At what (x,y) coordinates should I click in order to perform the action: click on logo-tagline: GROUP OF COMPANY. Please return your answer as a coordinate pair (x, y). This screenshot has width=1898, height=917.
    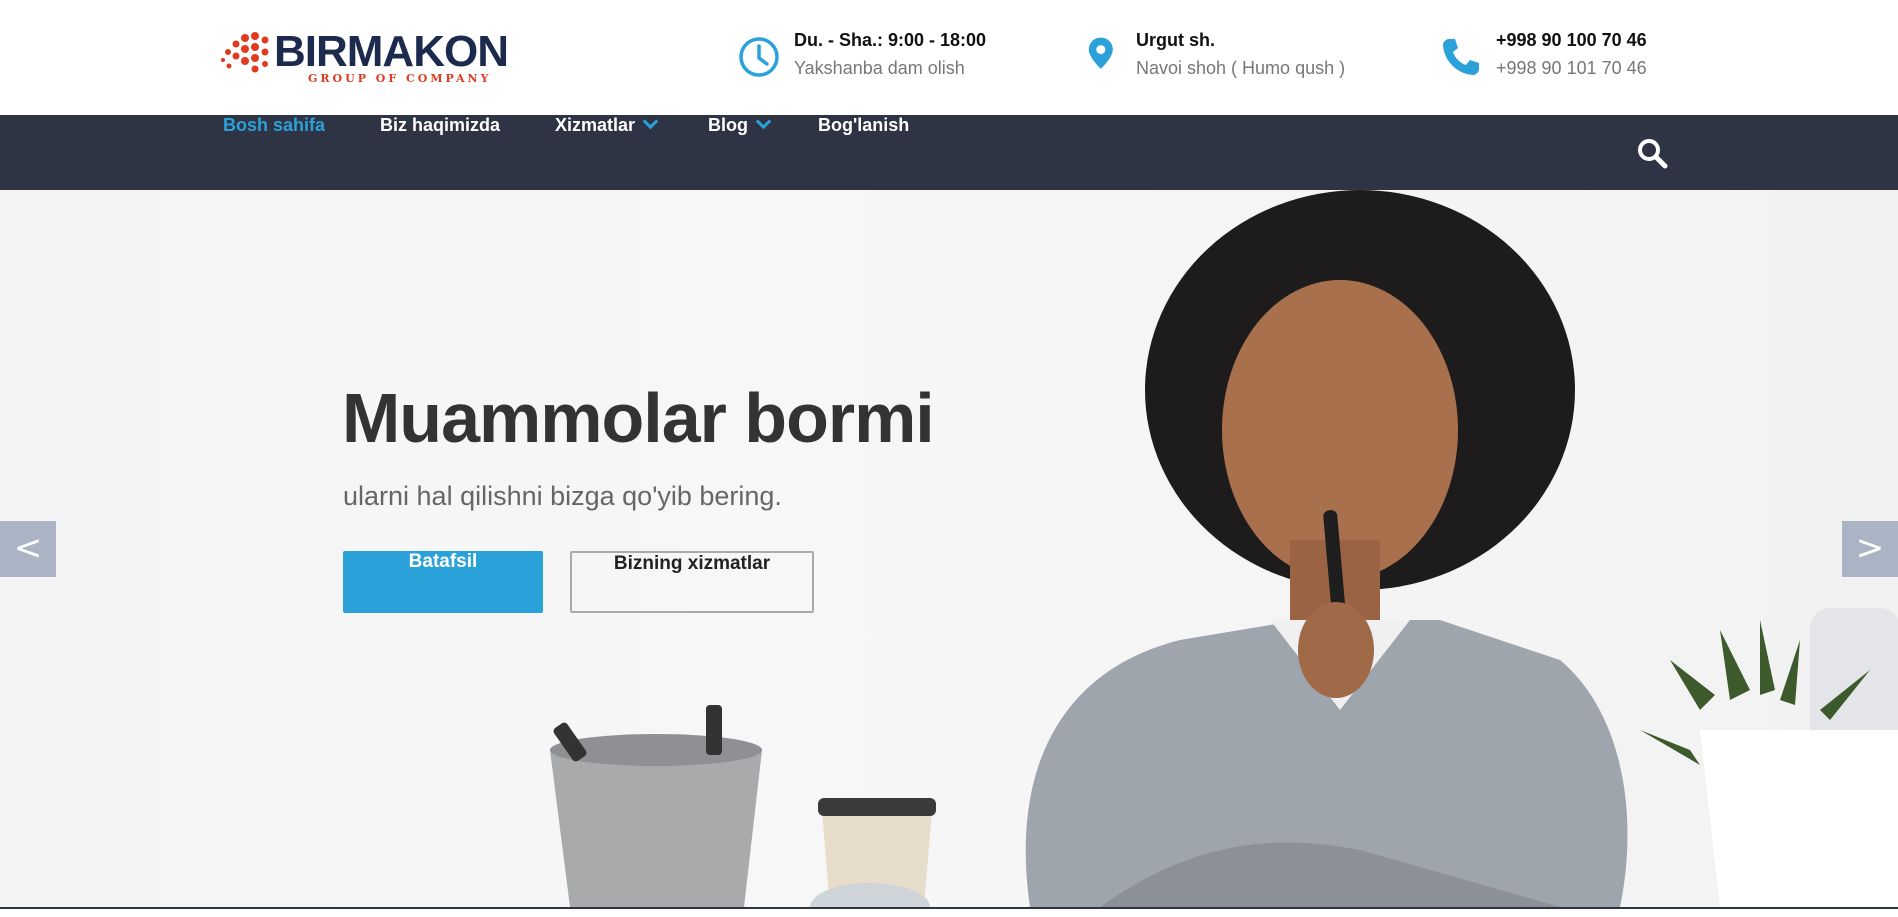
    Looking at the image, I should click on (400, 78).